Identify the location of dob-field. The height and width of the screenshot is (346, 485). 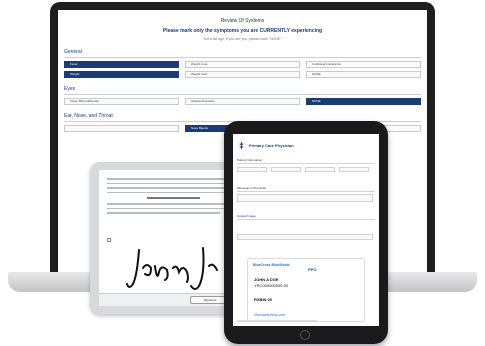
(354, 169).